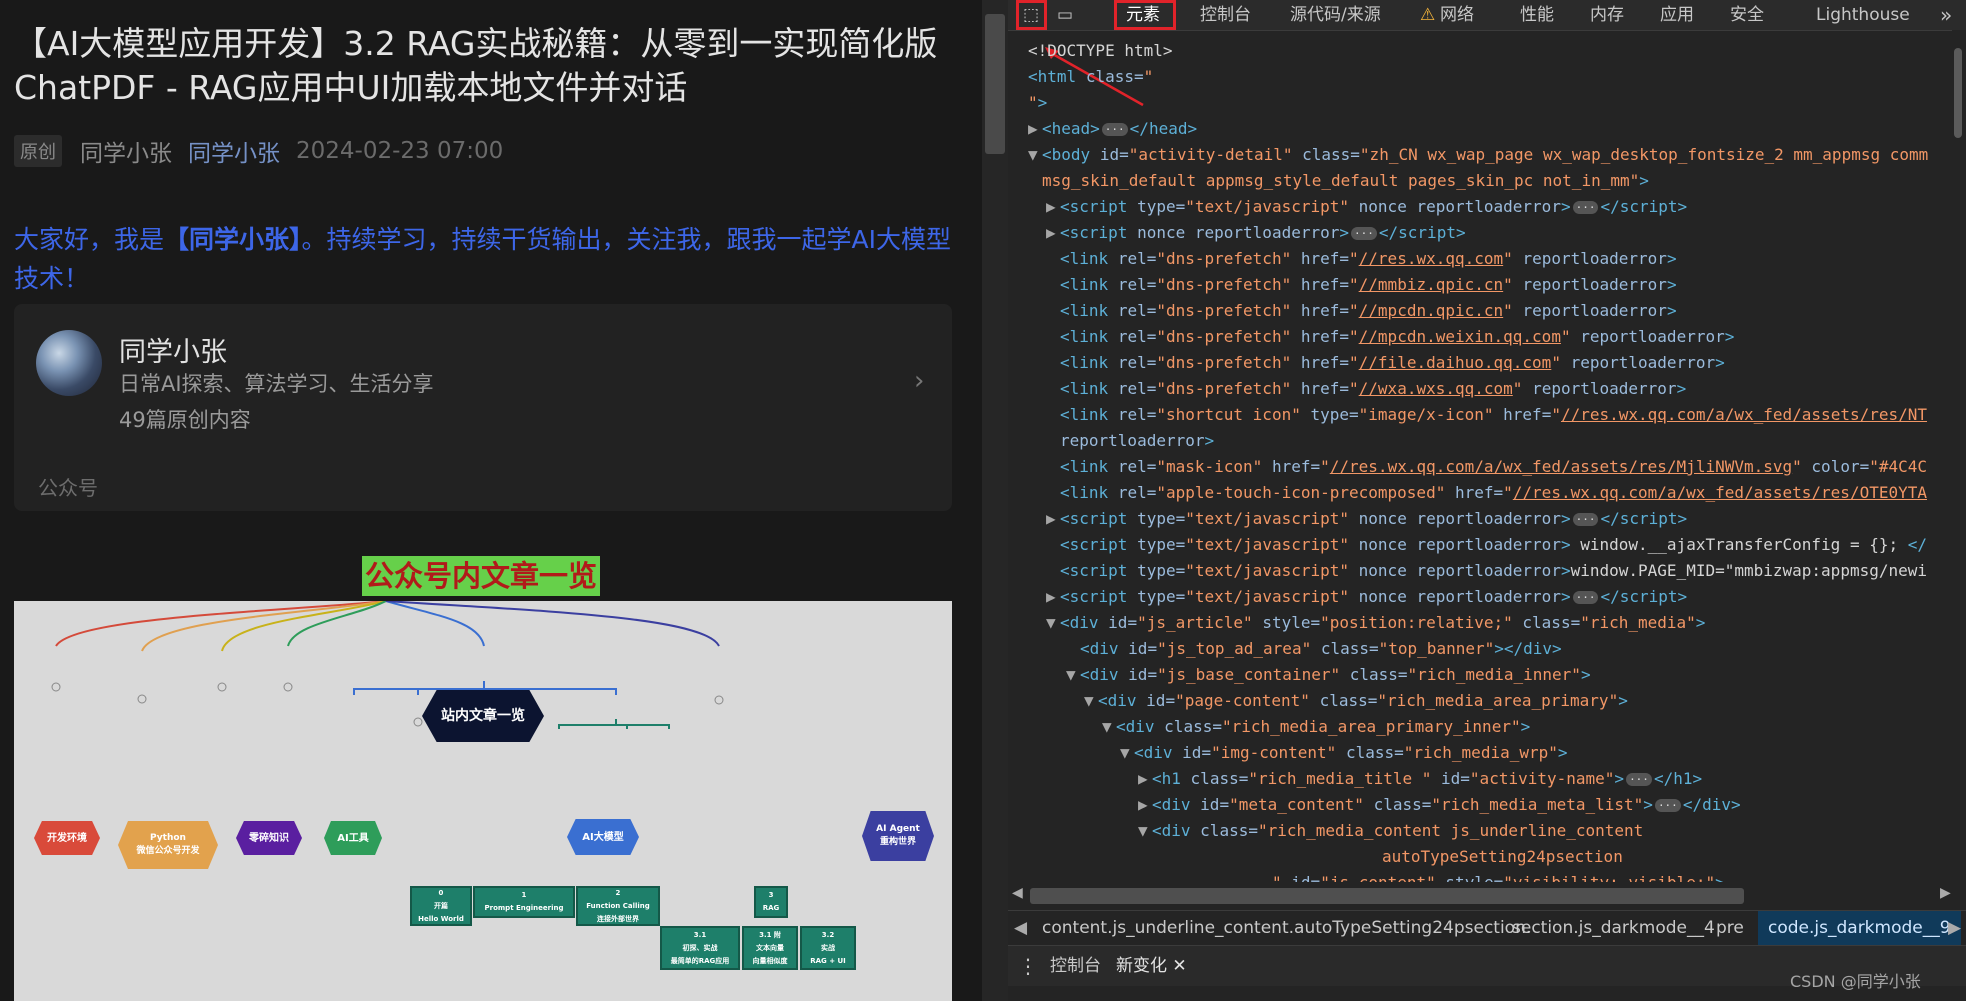 The height and width of the screenshot is (1001, 1966). Describe the element at coordinates (68, 488) in the screenshot. I see `profile-type: 公众号` at that location.